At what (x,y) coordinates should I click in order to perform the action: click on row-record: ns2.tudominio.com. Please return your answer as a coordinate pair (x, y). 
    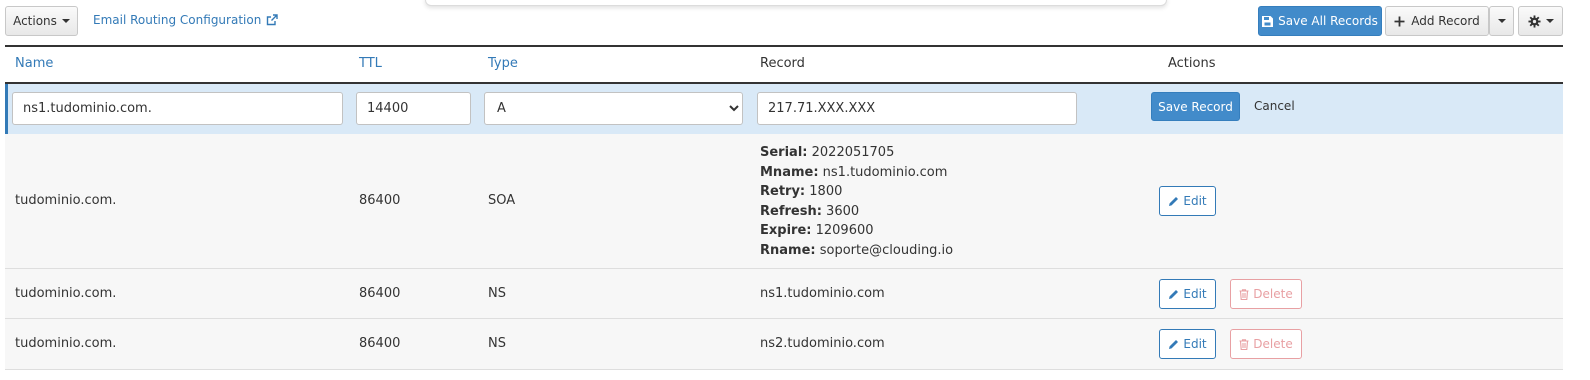
    Looking at the image, I should click on (822, 343).